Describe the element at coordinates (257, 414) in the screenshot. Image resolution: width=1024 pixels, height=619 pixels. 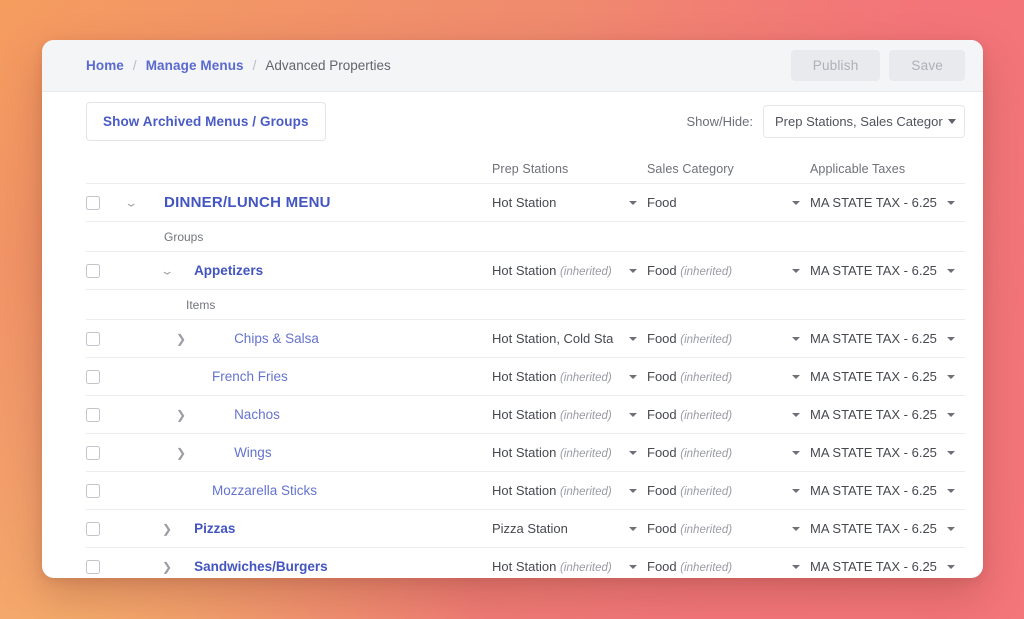
I see `row-name-link: Nachos` at that location.